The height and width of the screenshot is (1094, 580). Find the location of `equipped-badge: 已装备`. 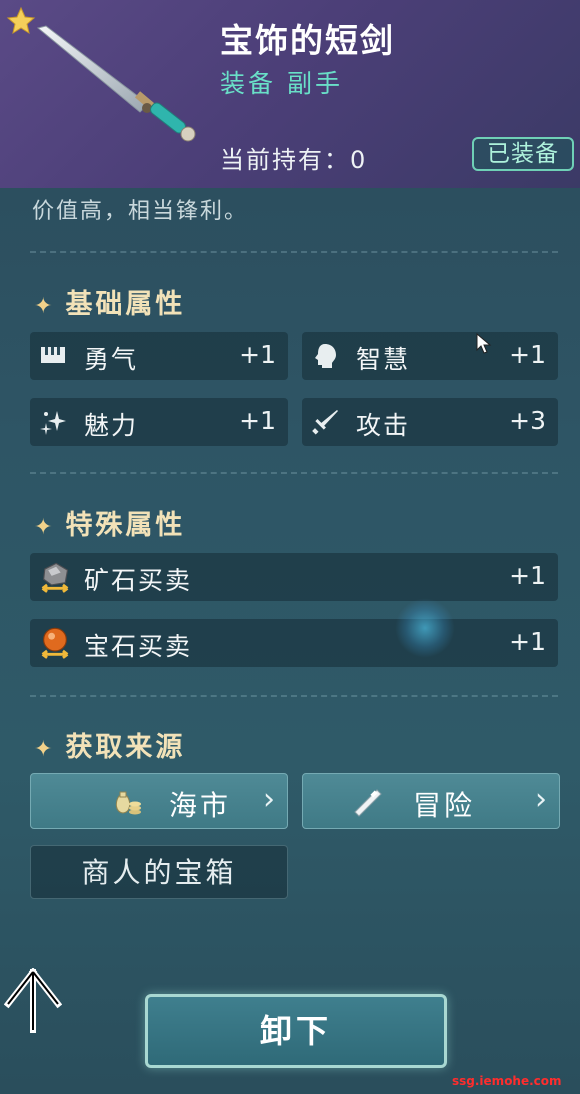

equipped-badge: 已装备 is located at coordinates (523, 154).